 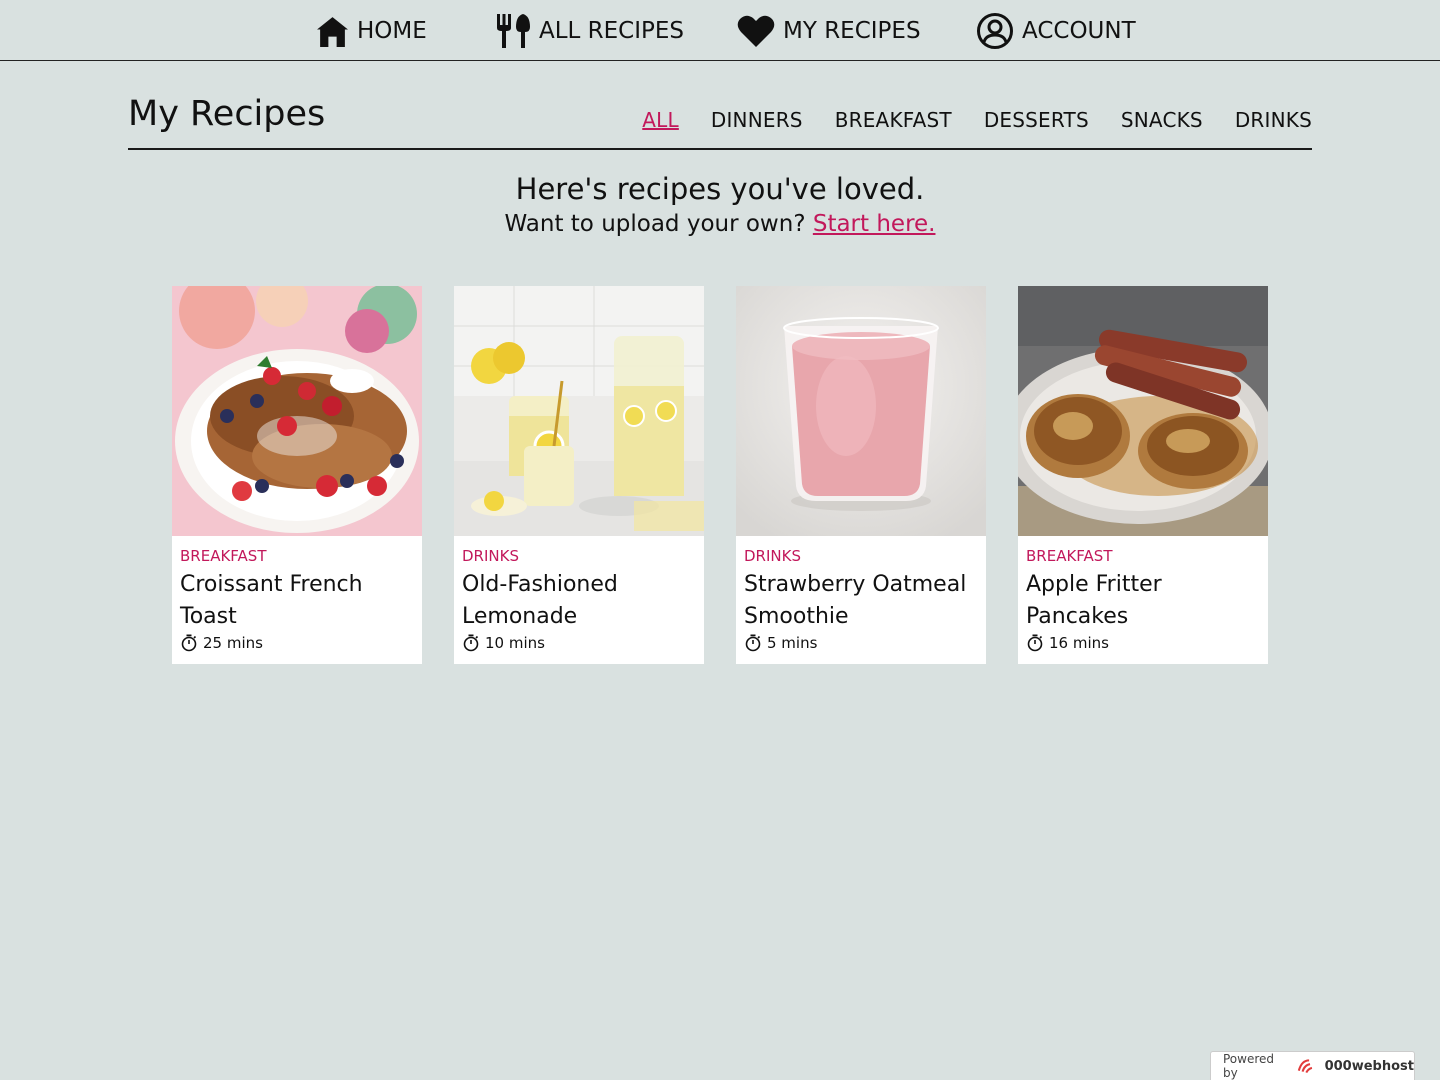 What do you see at coordinates (855, 600) in the screenshot?
I see `recipe-title: Strawberry Oatmeal Smoothie` at bounding box center [855, 600].